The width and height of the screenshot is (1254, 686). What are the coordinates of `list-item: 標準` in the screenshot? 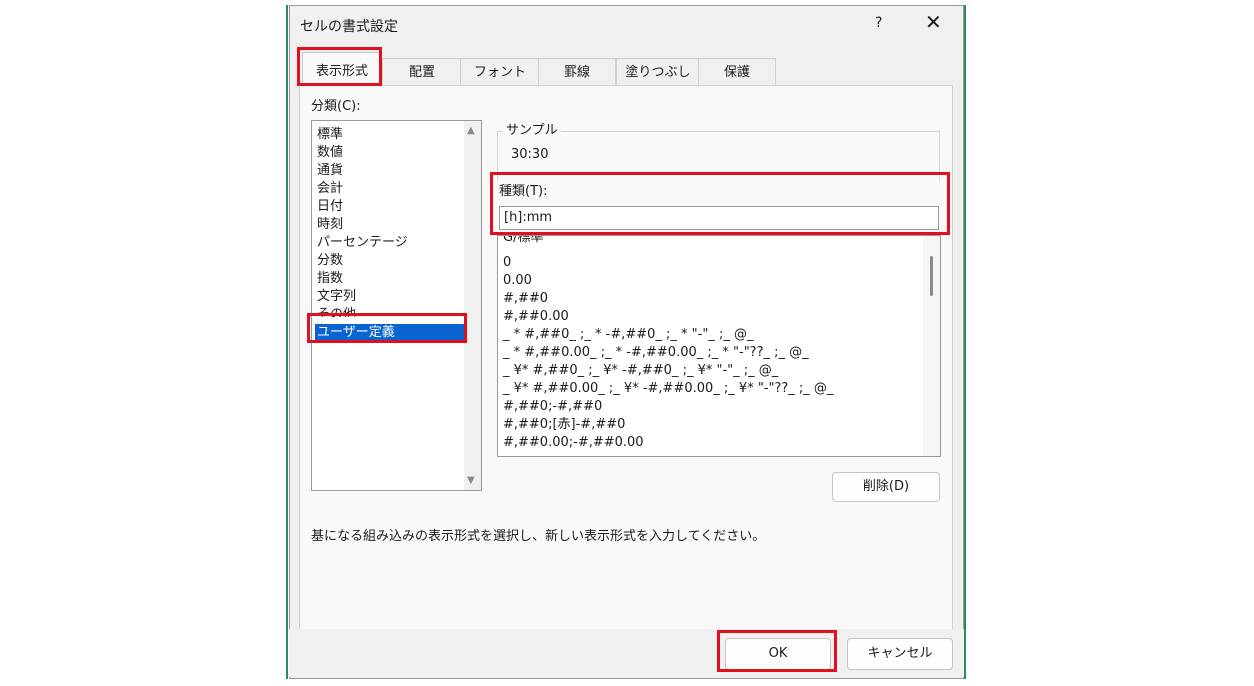 It's located at (330, 135).